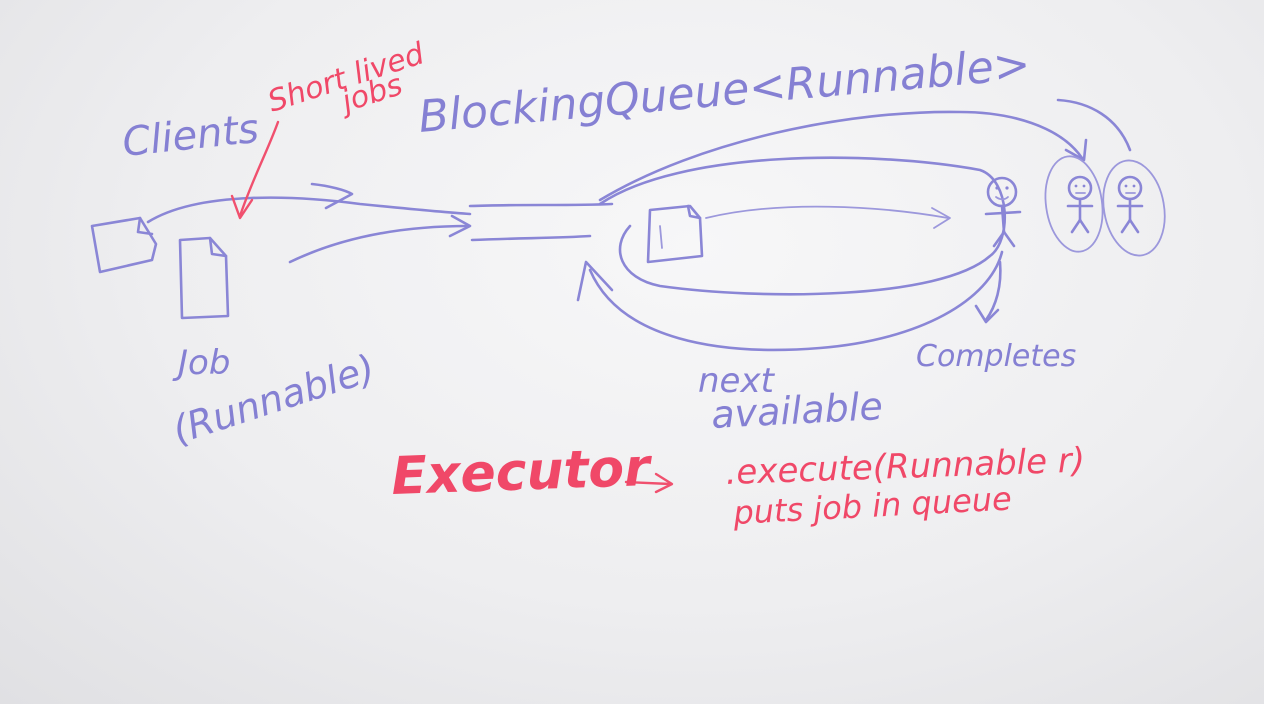 This screenshot has height=704, width=1264. What do you see at coordinates (379, 244) in the screenshot?
I see `job-to-queue-arrow` at bounding box center [379, 244].